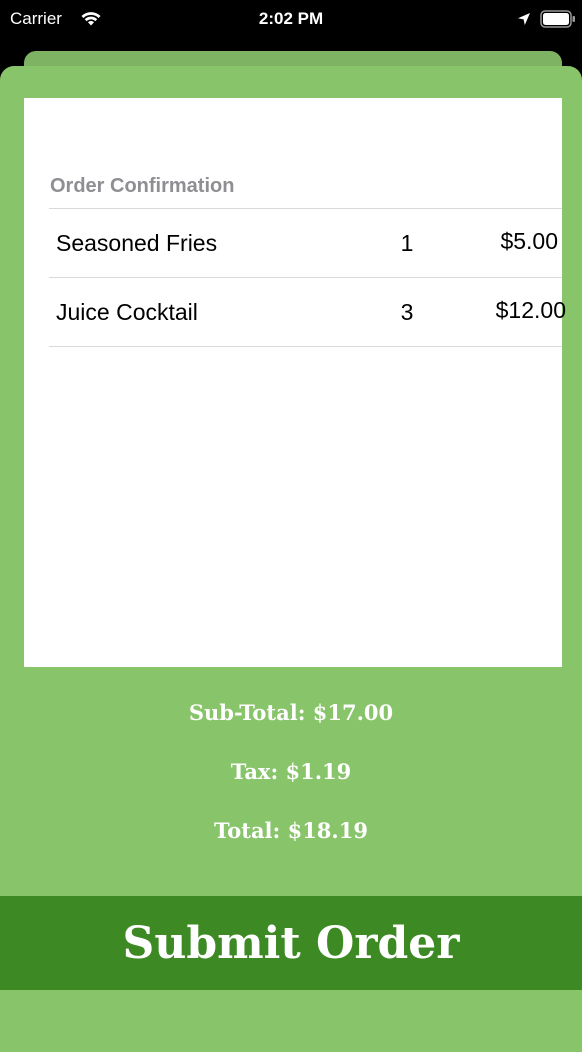  I want to click on table-row: Juice Cocktail 3 $12.00, so click(307, 312).